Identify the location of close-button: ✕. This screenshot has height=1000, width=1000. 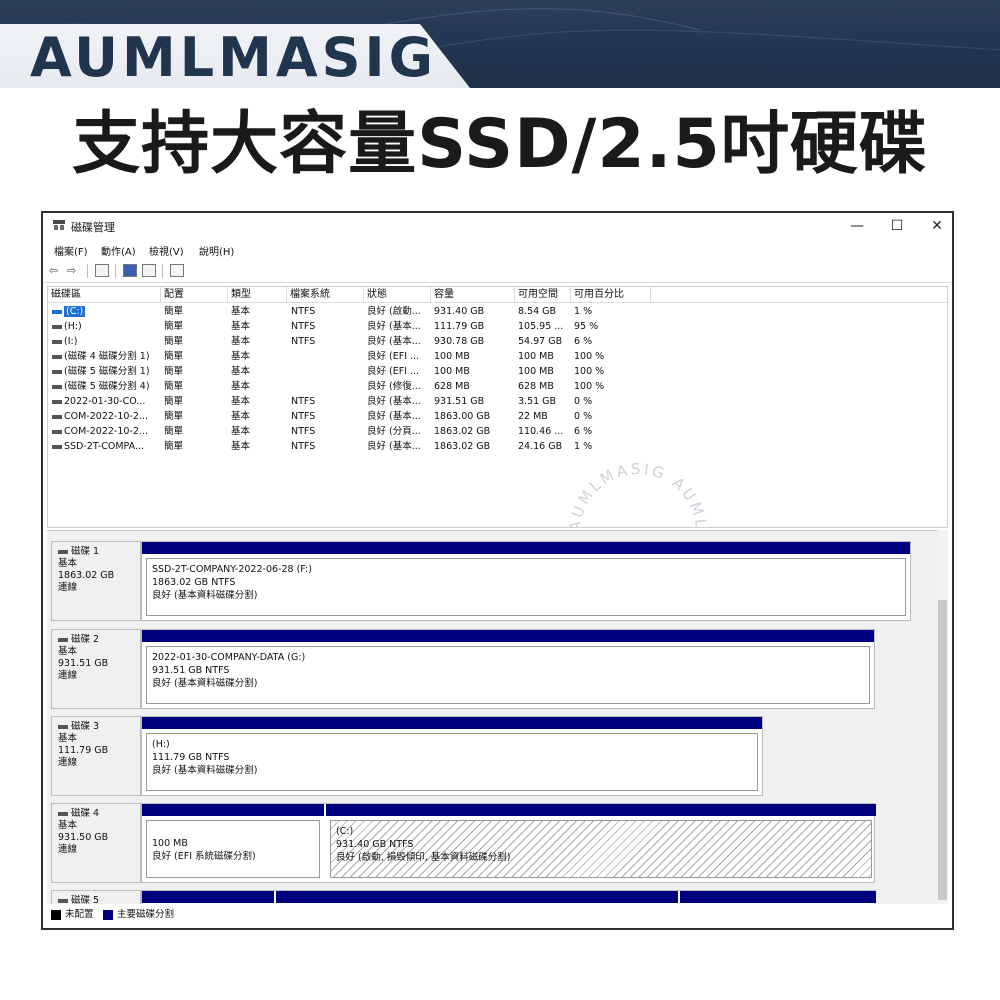
(937, 226).